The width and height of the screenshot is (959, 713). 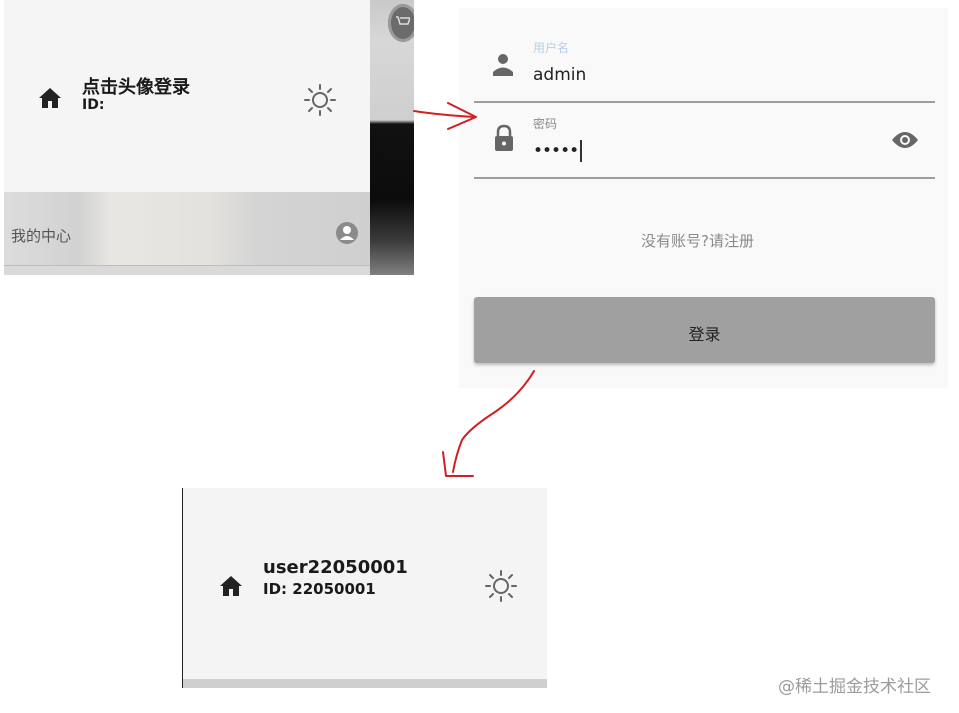 What do you see at coordinates (854, 687) in the screenshot?
I see `watermark: @稀土掘金技术社区` at bounding box center [854, 687].